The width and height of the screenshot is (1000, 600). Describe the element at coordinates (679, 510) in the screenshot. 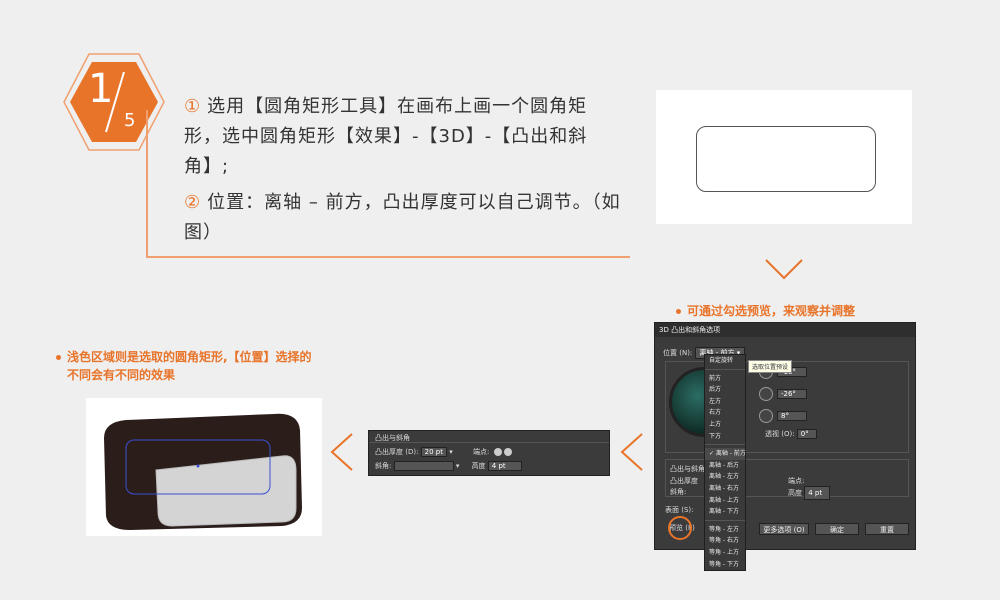

I see `surface-label: 表面 (S):` at that location.